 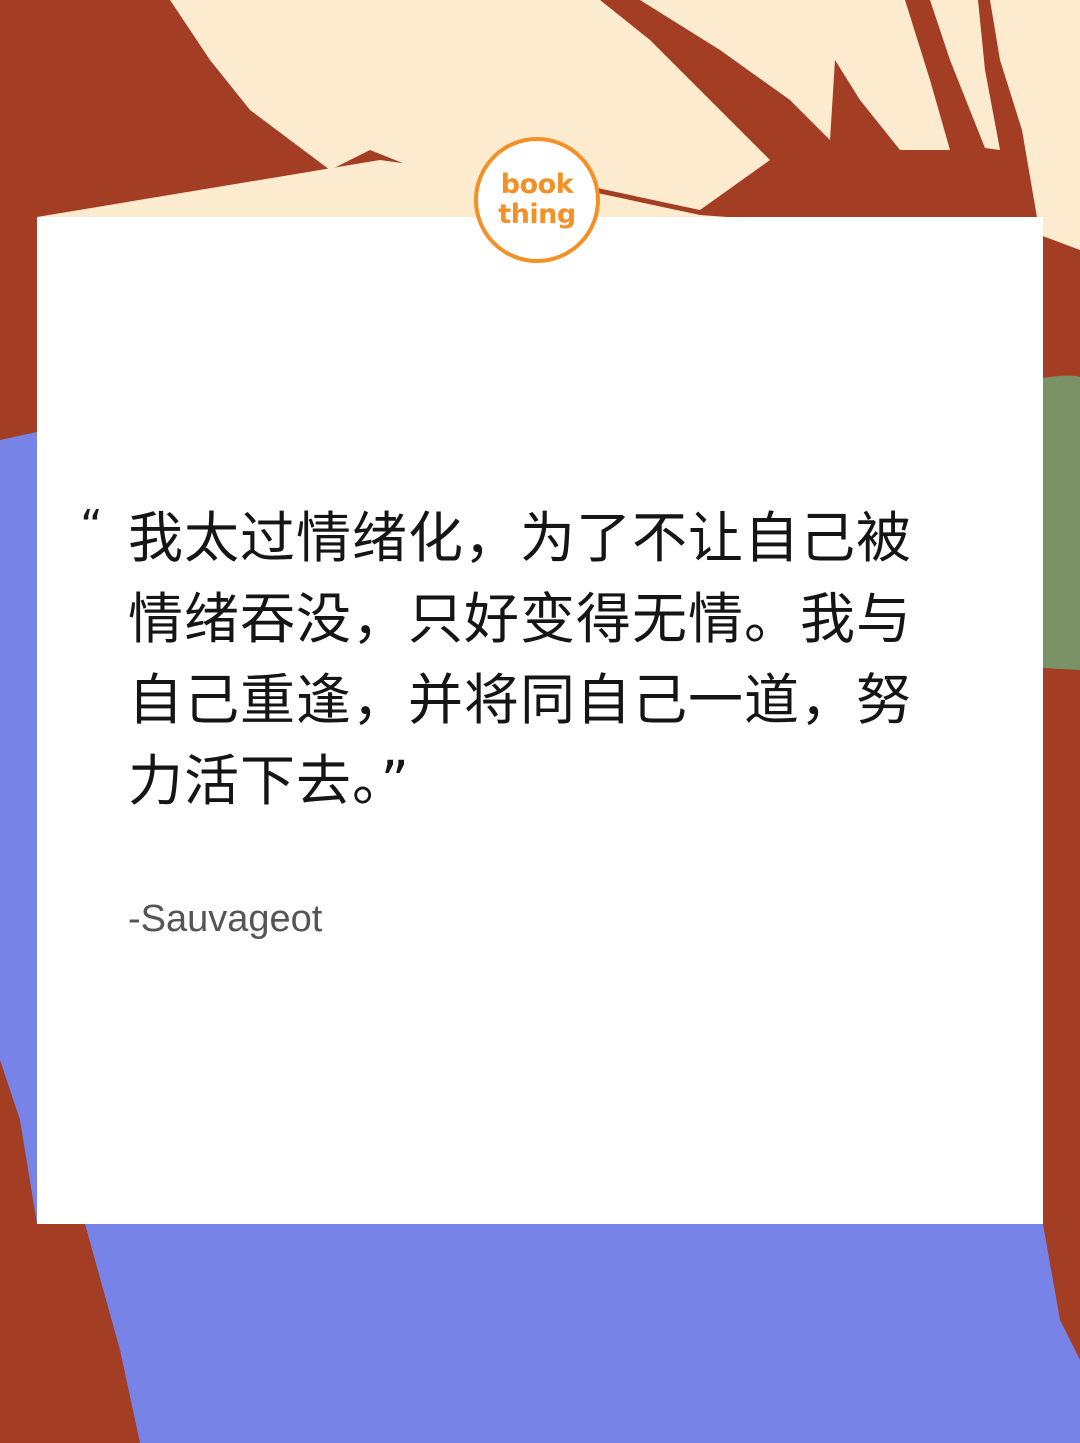 What do you see at coordinates (520, 700) in the screenshot?
I see `quote-line: 自己重逢，并将同自己一道，努` at bounding box center [520, 700].